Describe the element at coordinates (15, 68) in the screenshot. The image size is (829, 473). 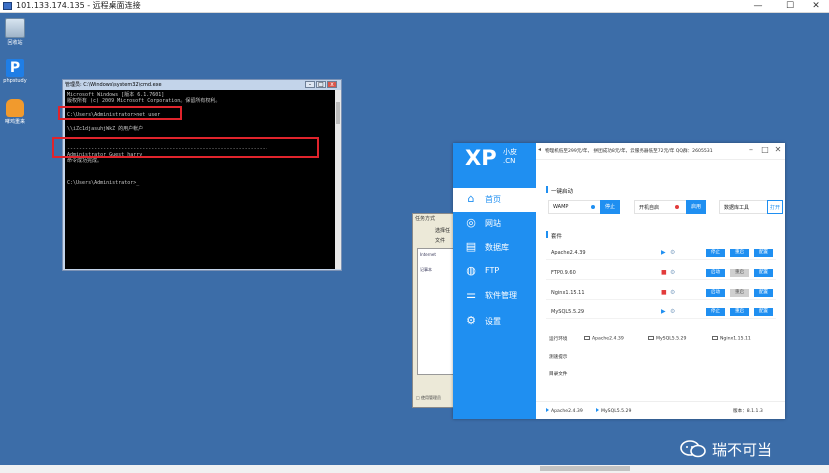
I see `phpstudy-icon: P` at that location.